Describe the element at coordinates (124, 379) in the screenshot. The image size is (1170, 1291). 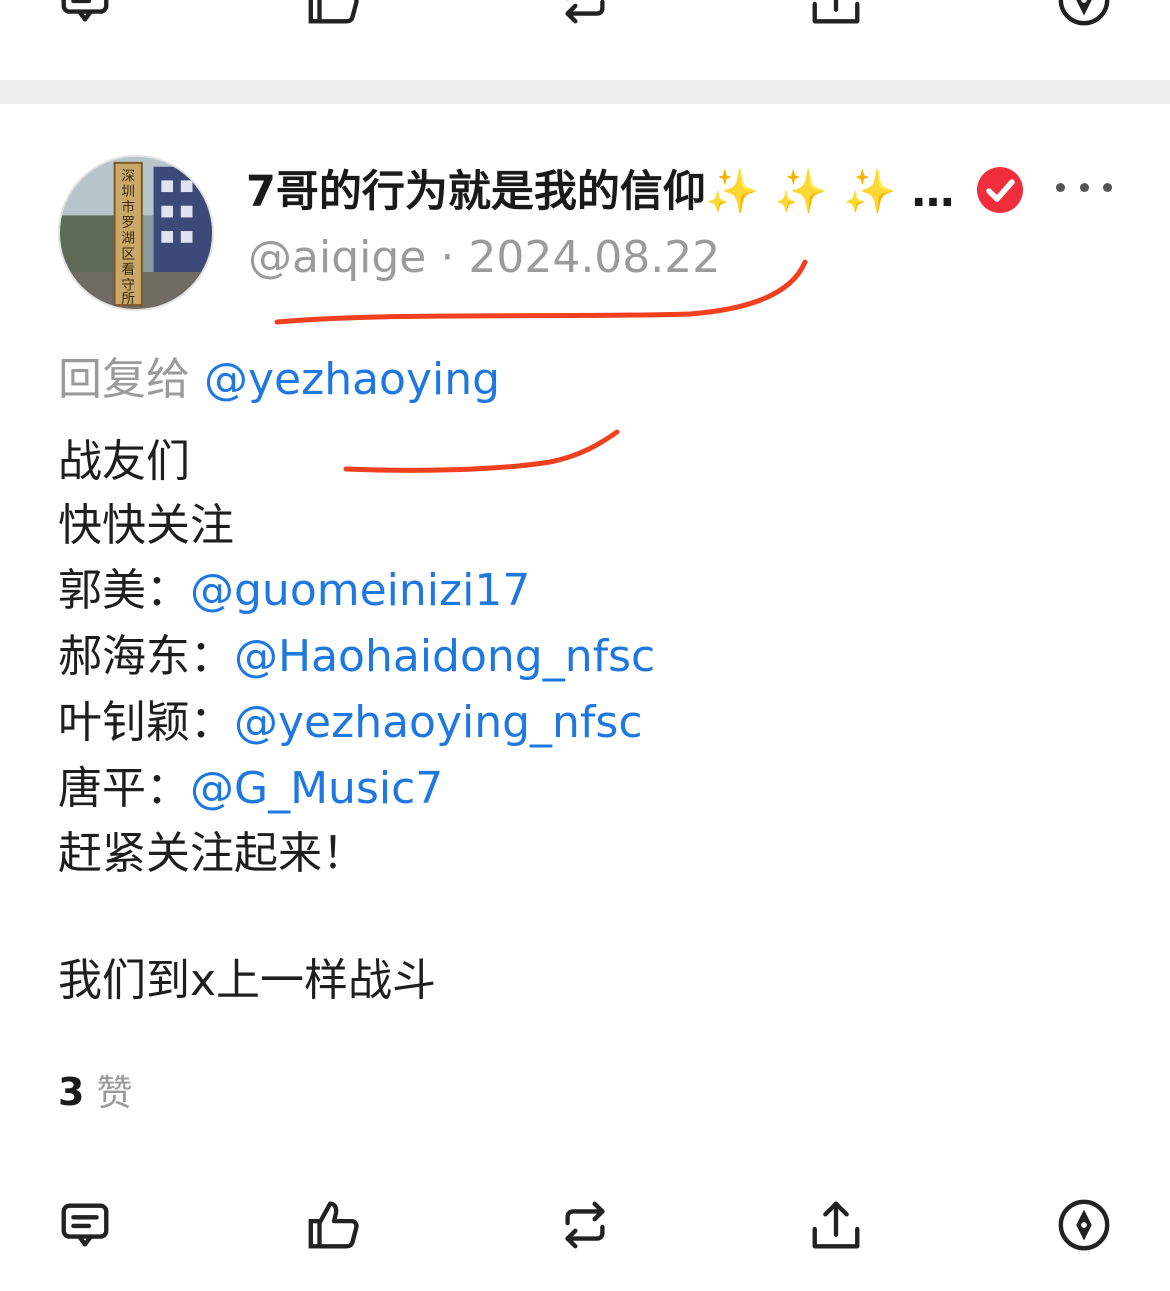
I see `reply-prefix: 回复给` at that location.